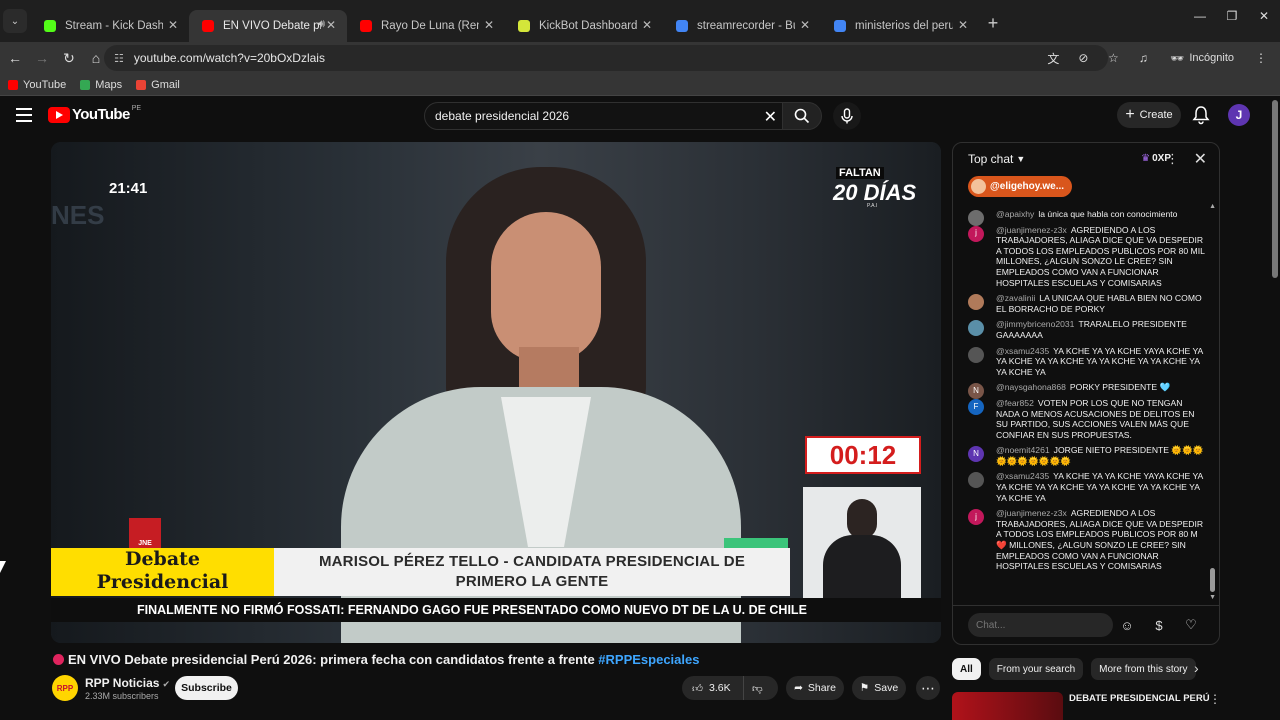  Describe the element at coordinates (127, 683) in the screenshot. I see `channel-name: RPP Noticias ✔` at that location.